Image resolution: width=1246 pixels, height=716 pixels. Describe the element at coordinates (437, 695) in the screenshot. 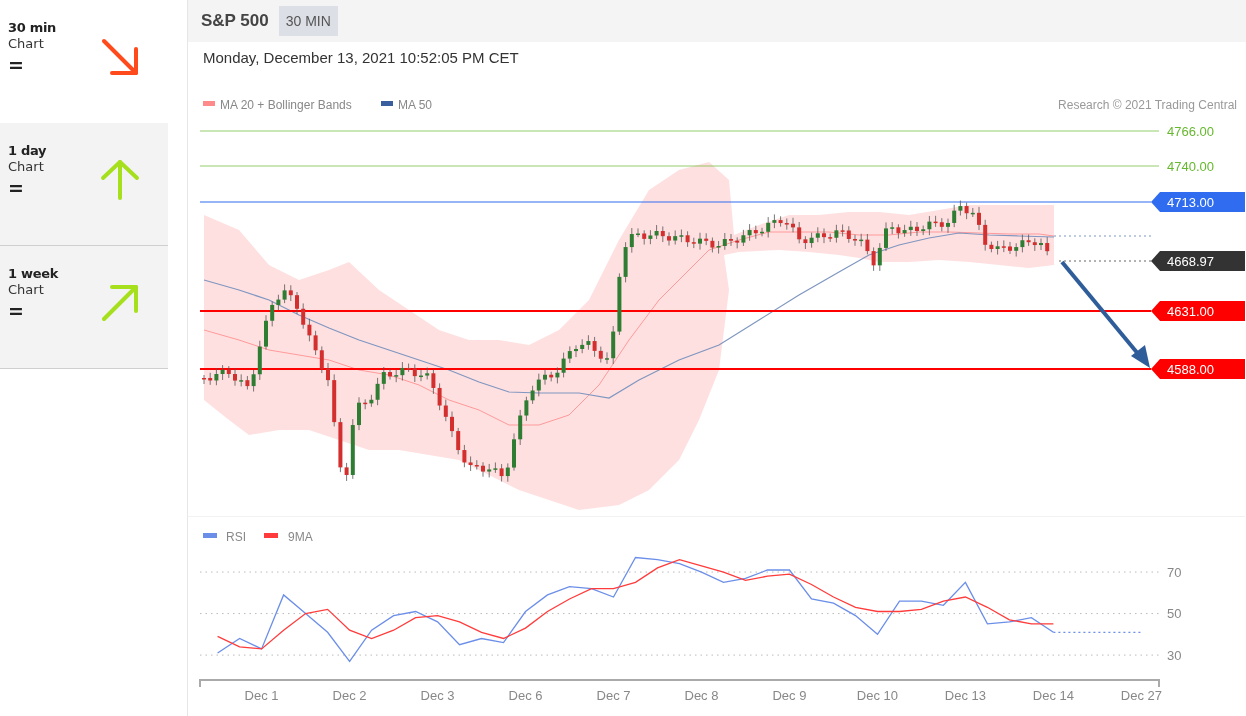

I see `x-tick-label: Dec 3` at that location.